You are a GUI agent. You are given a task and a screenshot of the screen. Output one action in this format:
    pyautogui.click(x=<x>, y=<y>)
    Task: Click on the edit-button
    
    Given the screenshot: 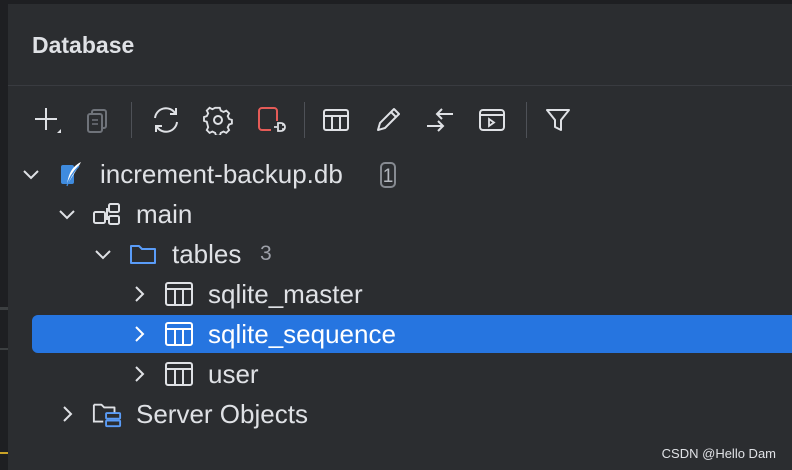 What is the action you would take?
    pyautogui.click(x=388, y=120)
    